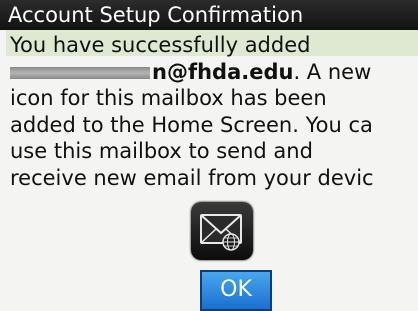  What do you see at coordinates (236, 290) in the screenshot?
I see `ok-button: OK` at bounding box center [236, 290].